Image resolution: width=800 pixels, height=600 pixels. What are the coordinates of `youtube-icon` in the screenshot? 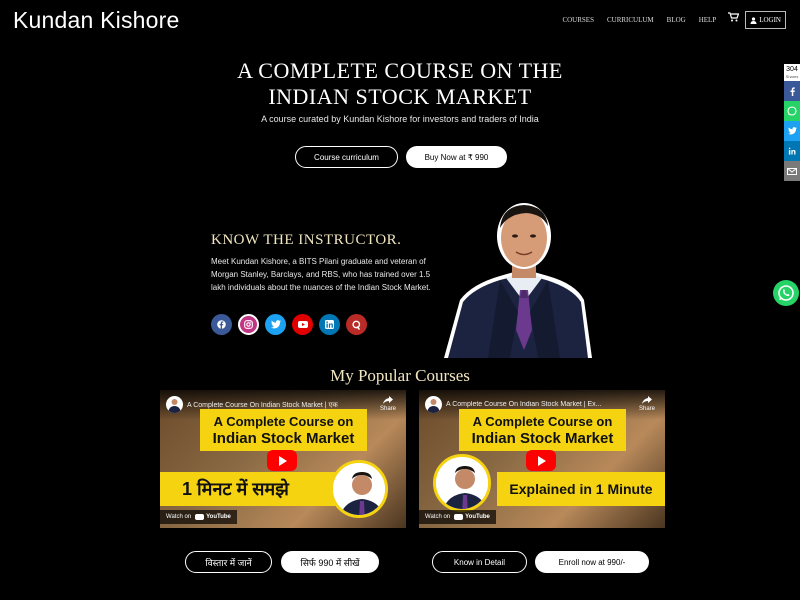 It's located at (302, 324).